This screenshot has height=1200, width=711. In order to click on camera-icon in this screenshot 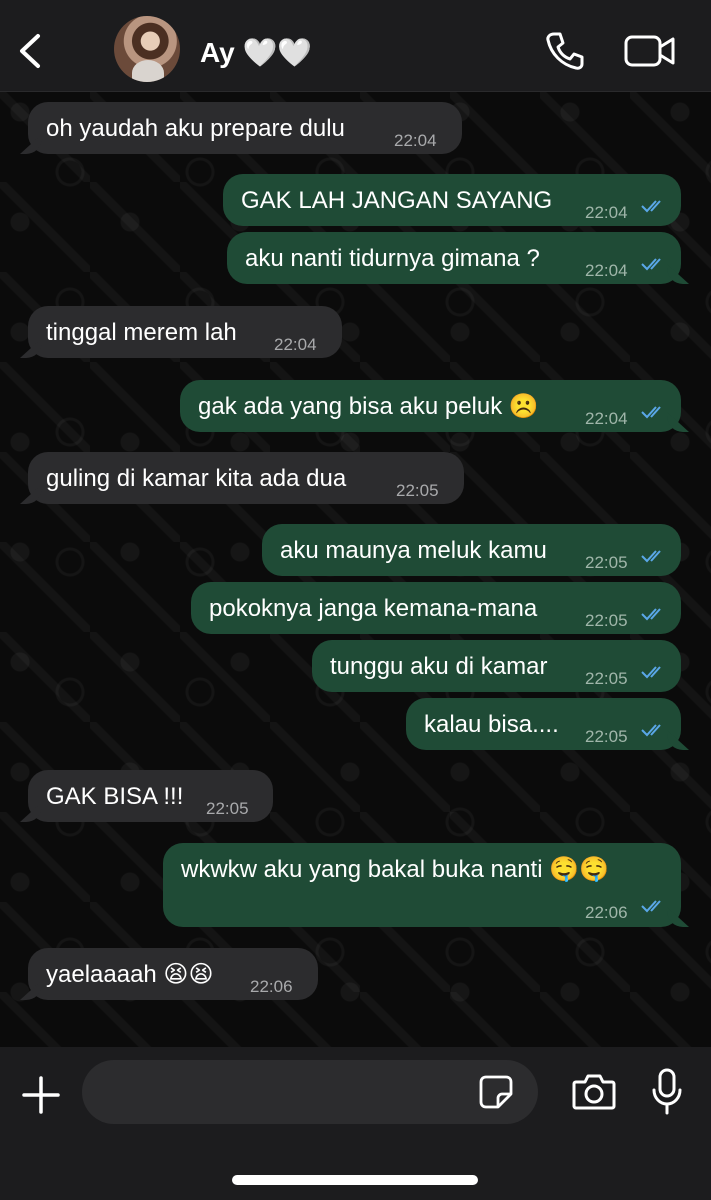, I will do `click(594, 1092)`.